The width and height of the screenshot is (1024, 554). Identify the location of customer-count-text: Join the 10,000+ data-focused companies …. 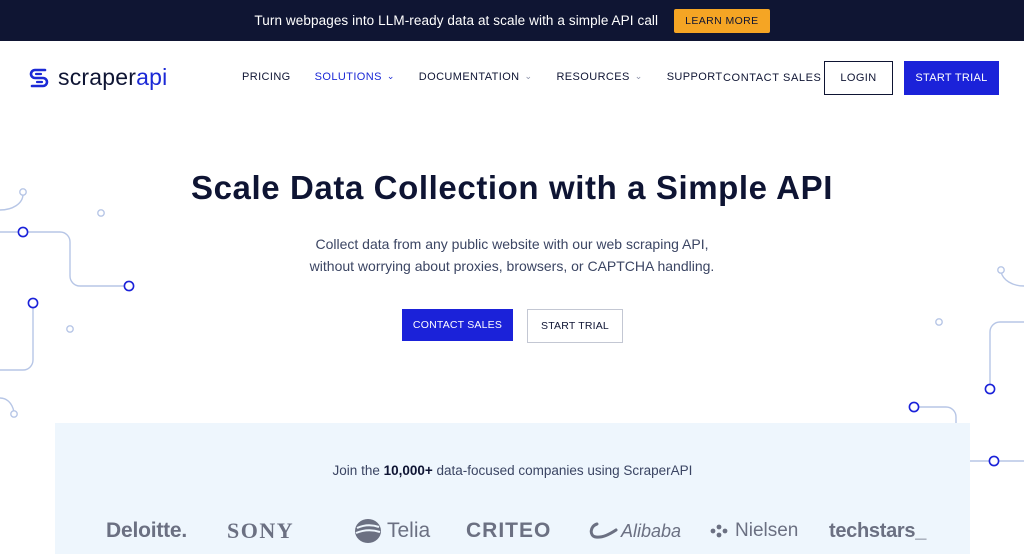
(512, 470).